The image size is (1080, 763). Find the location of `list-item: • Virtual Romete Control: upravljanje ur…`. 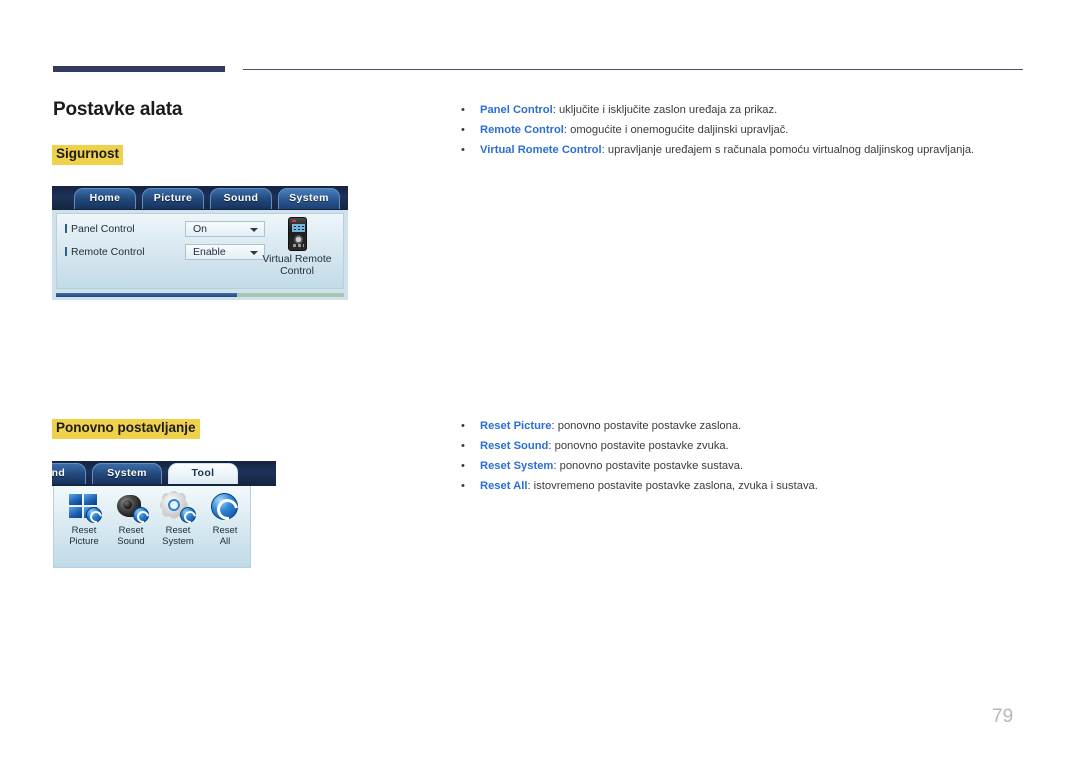

list-item: • Virtual Romete Control: upravljanje ur… is located at coordinates (738, 150).